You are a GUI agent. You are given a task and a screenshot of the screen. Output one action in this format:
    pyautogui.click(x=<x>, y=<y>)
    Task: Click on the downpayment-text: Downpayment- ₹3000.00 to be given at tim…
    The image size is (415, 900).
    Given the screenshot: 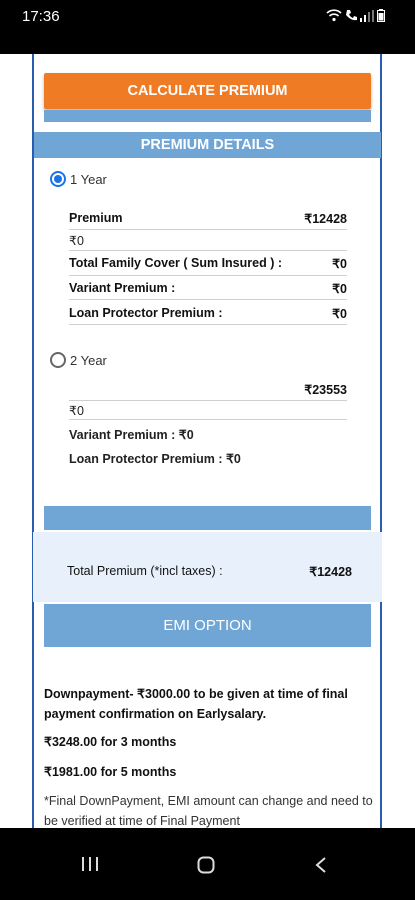 What is the action you would take?
    pyautogui.click(x=196, y=704)
    